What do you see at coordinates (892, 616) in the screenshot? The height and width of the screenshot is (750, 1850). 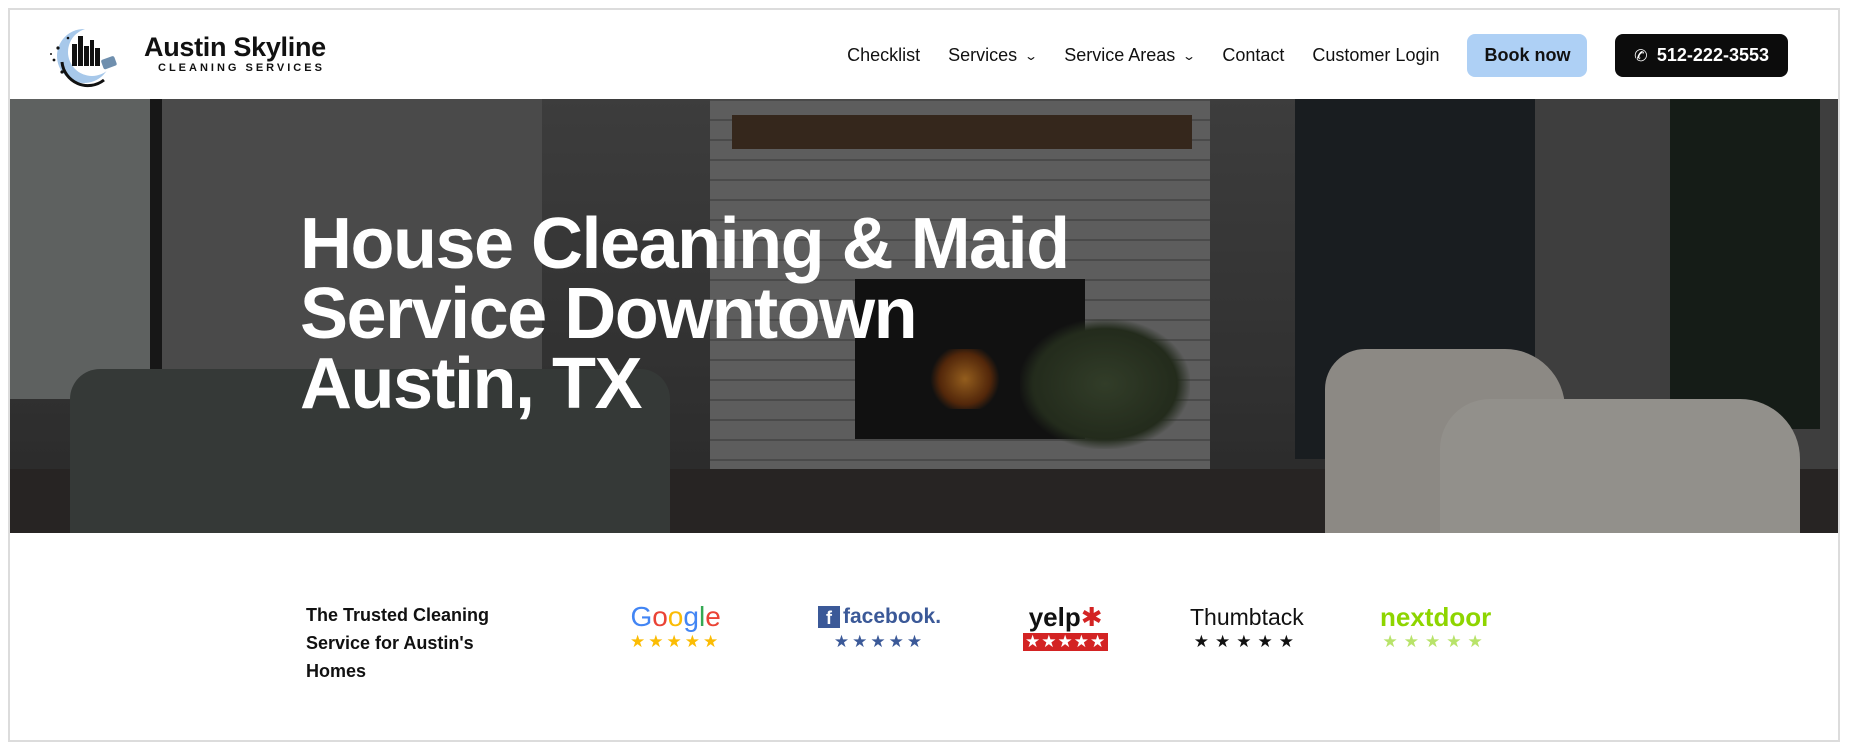 I see `facebook-wordmark: facebook.` at bounding box center [892, 616].